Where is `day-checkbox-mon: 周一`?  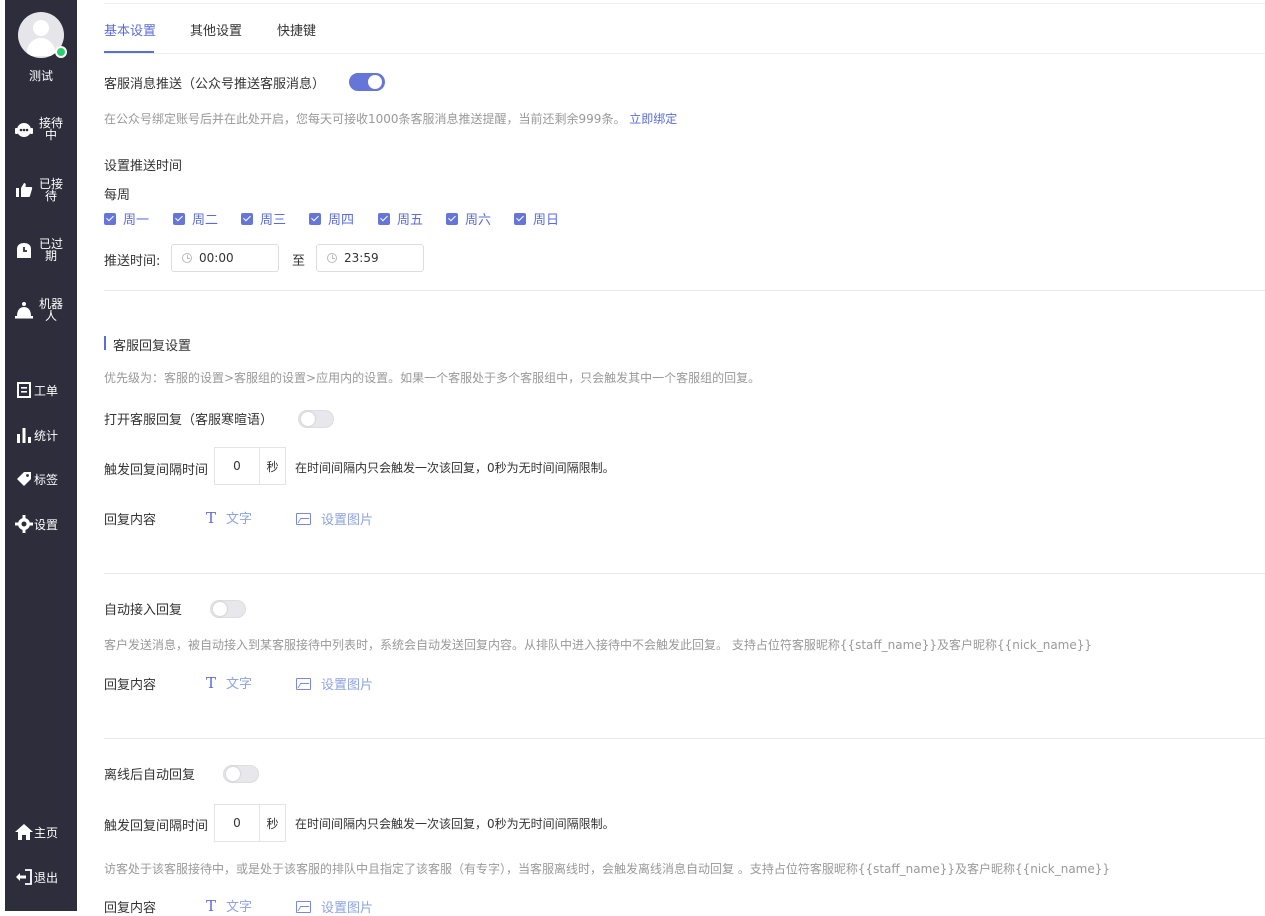 day-checkbox-mon: 周一 is located at coordinates (126, 218).